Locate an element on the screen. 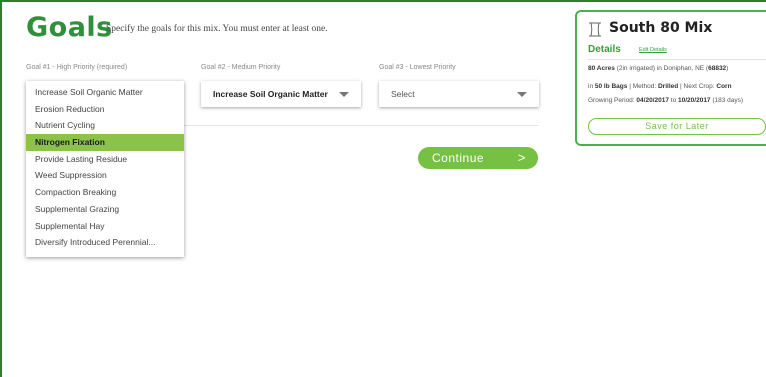  continue-button: Continue > is located at coordinates (478, 158).